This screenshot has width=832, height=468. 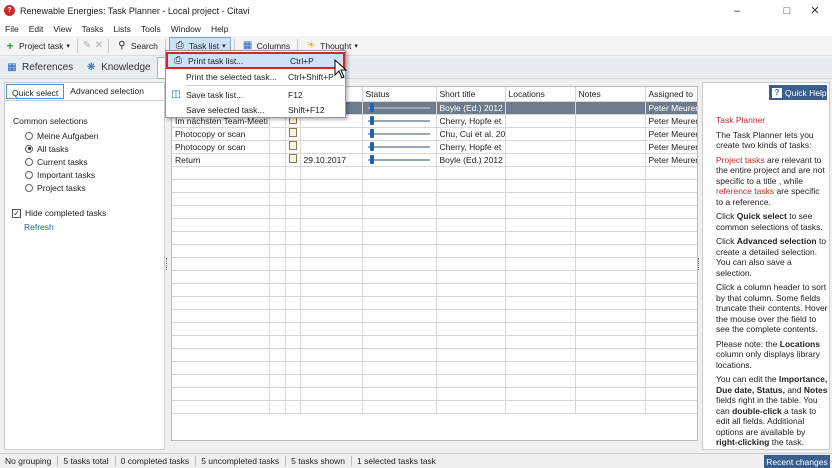 What do you see at coordinates (87, 46) in the screenshot?
I see `edit-pencil-icon: ✎` at bounding box center [87, 46].